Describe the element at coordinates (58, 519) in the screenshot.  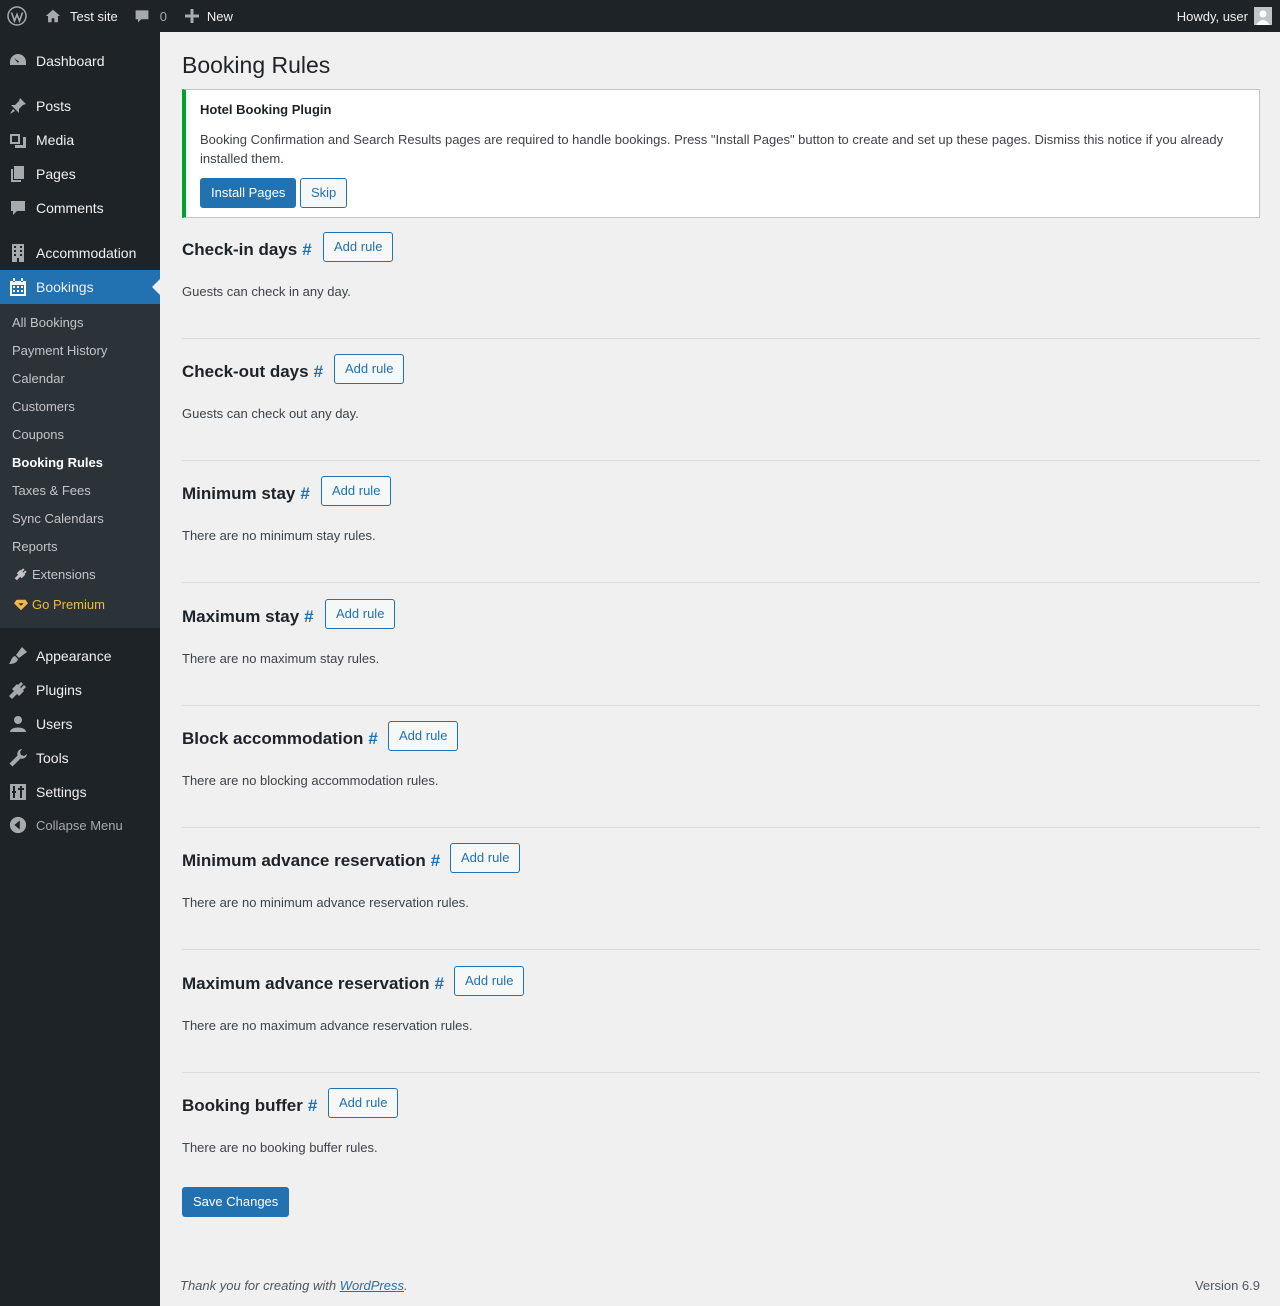
I see `submenu-sync-calendars: Sync Calendars` at that location.